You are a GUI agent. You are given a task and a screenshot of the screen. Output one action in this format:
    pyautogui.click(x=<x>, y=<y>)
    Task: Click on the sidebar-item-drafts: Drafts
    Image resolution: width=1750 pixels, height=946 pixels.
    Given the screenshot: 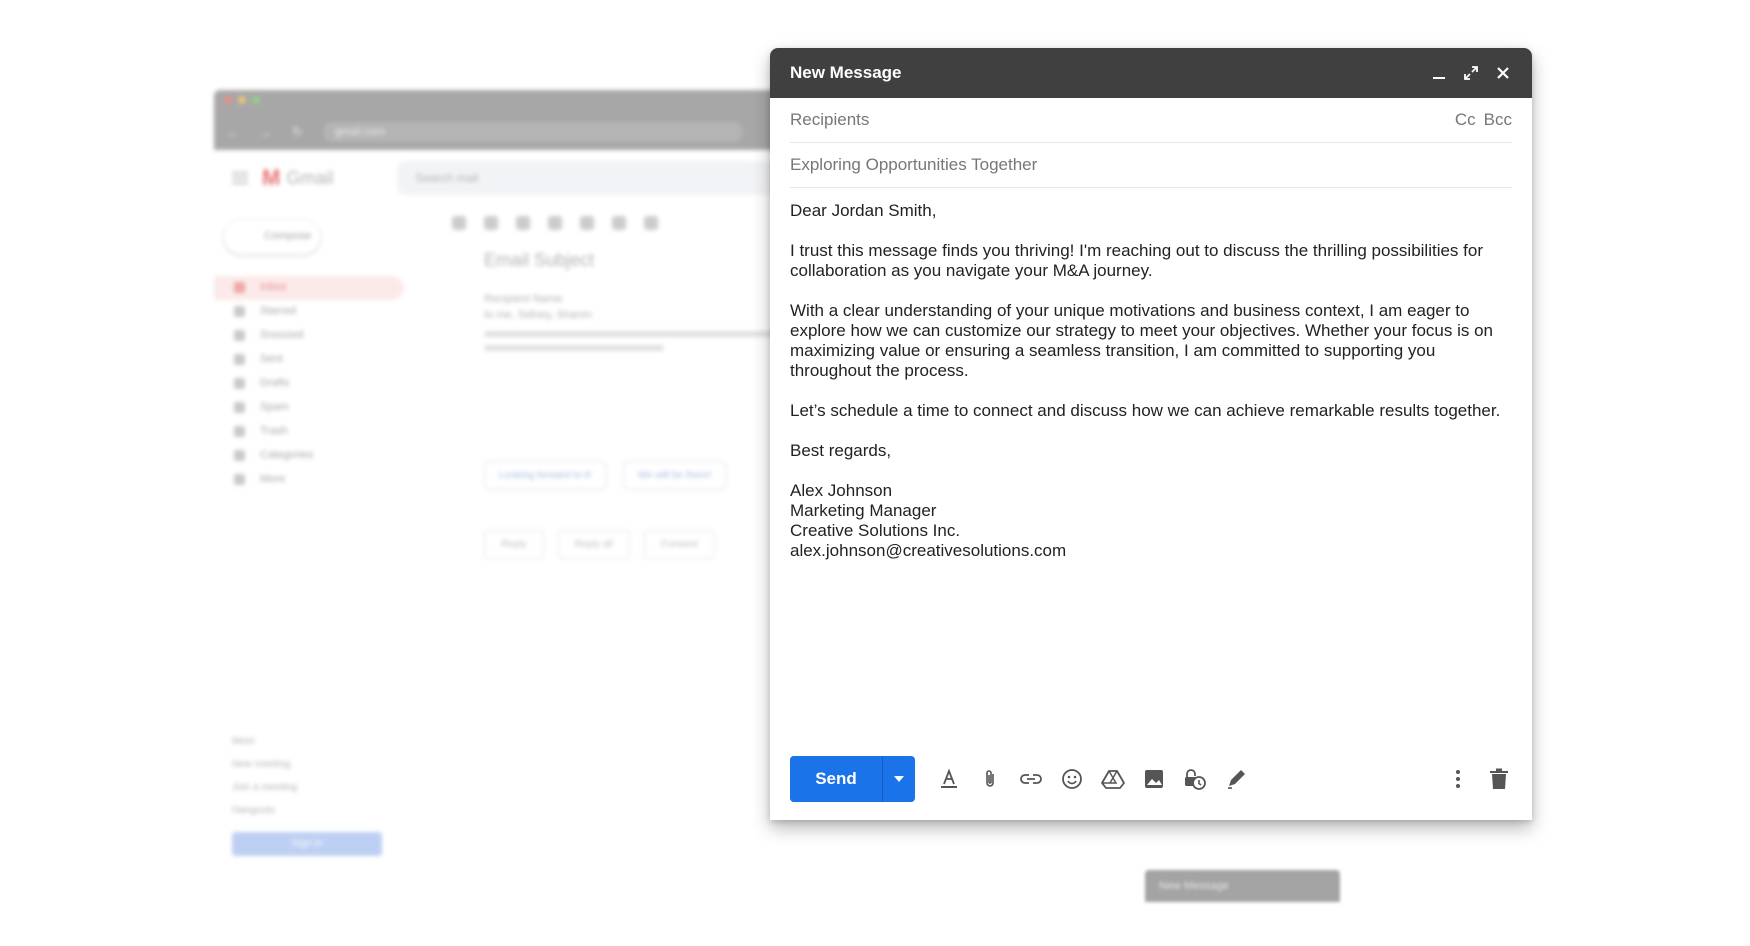 What is the action you would take?
    pyautogui.click(x=309, y=384)
    